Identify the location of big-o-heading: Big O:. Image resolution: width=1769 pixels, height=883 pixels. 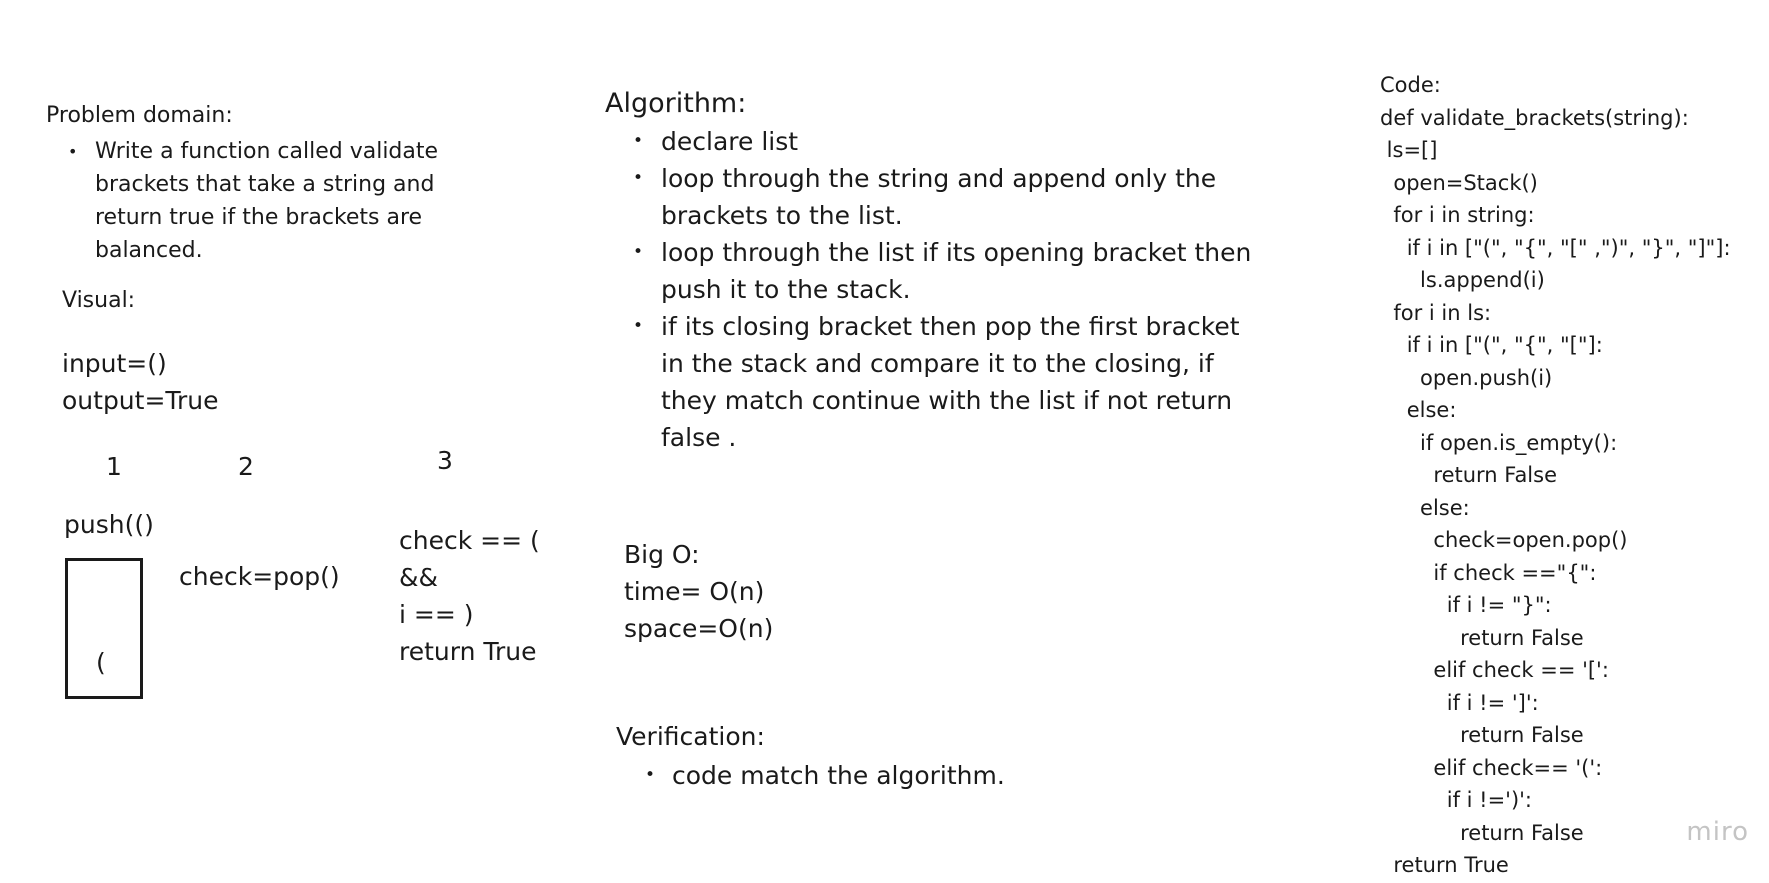
(662, 554).